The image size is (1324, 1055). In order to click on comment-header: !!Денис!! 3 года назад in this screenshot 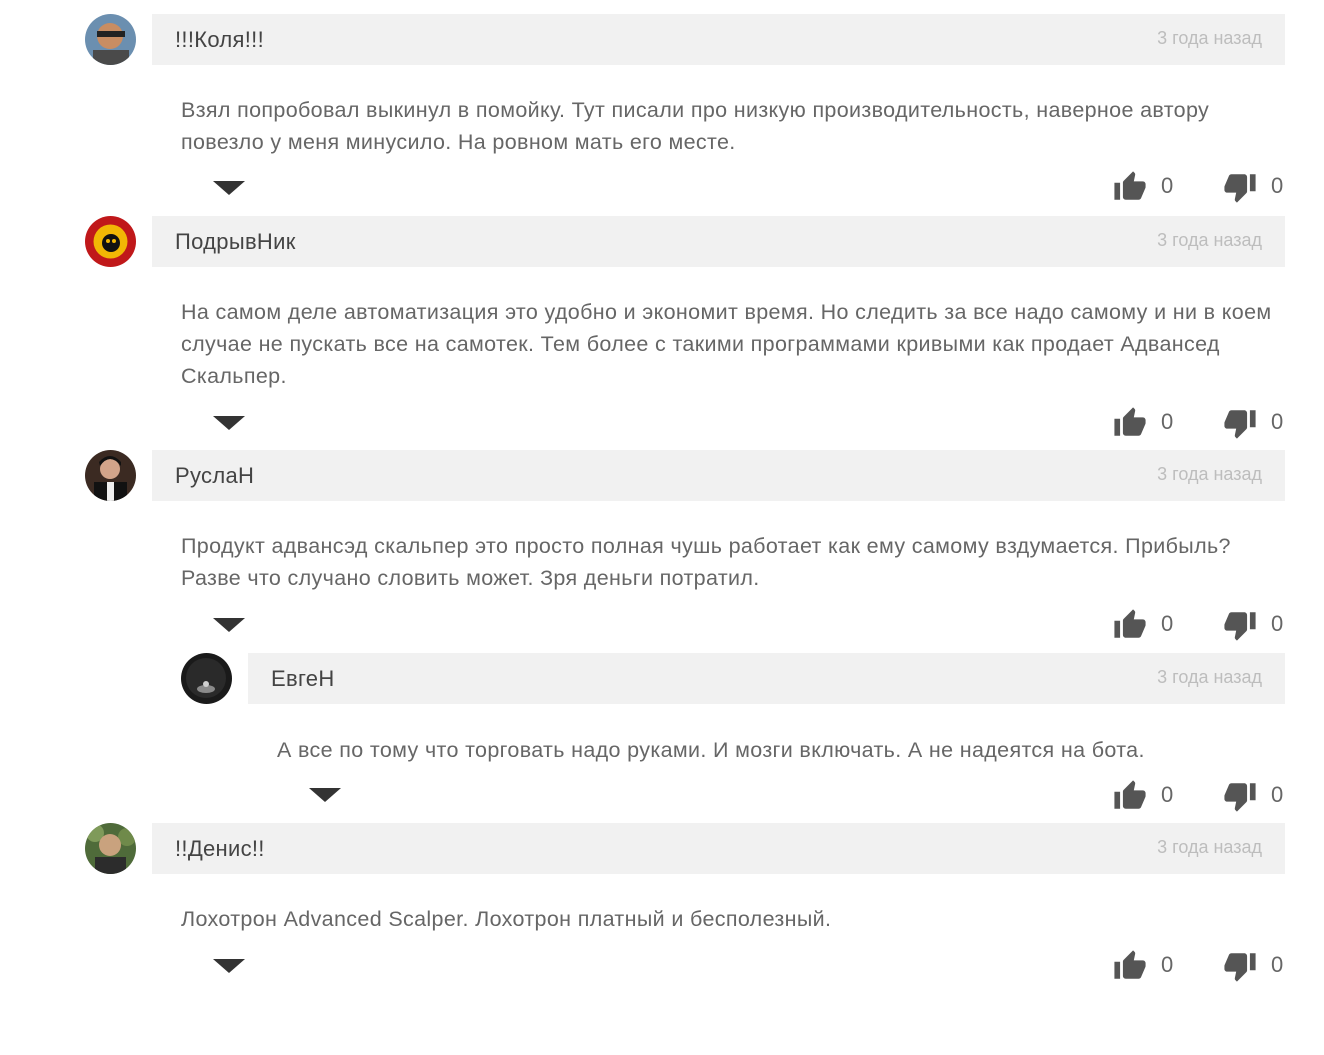, I will do `click(718, 848)`.